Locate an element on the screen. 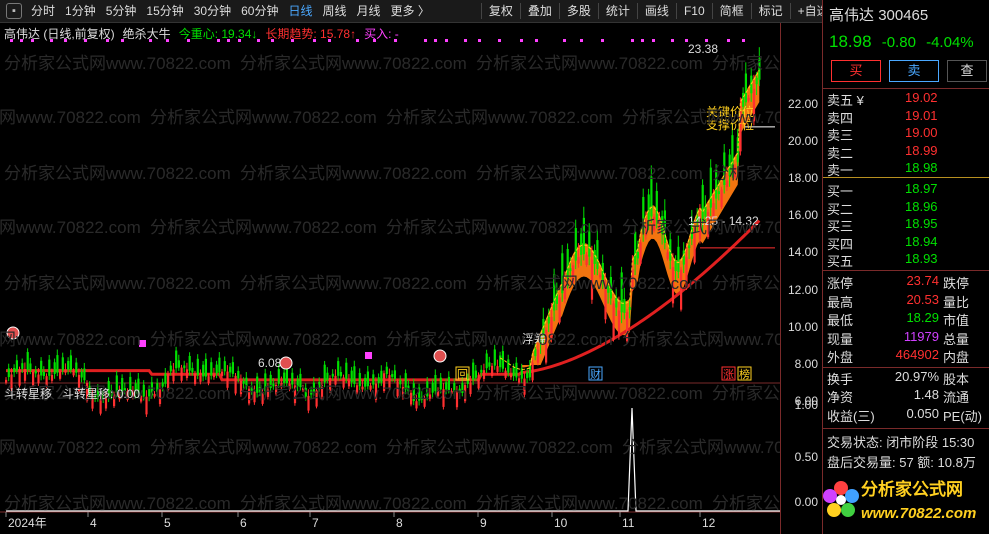  query-button: 查 is located at coordinates (967, 71).